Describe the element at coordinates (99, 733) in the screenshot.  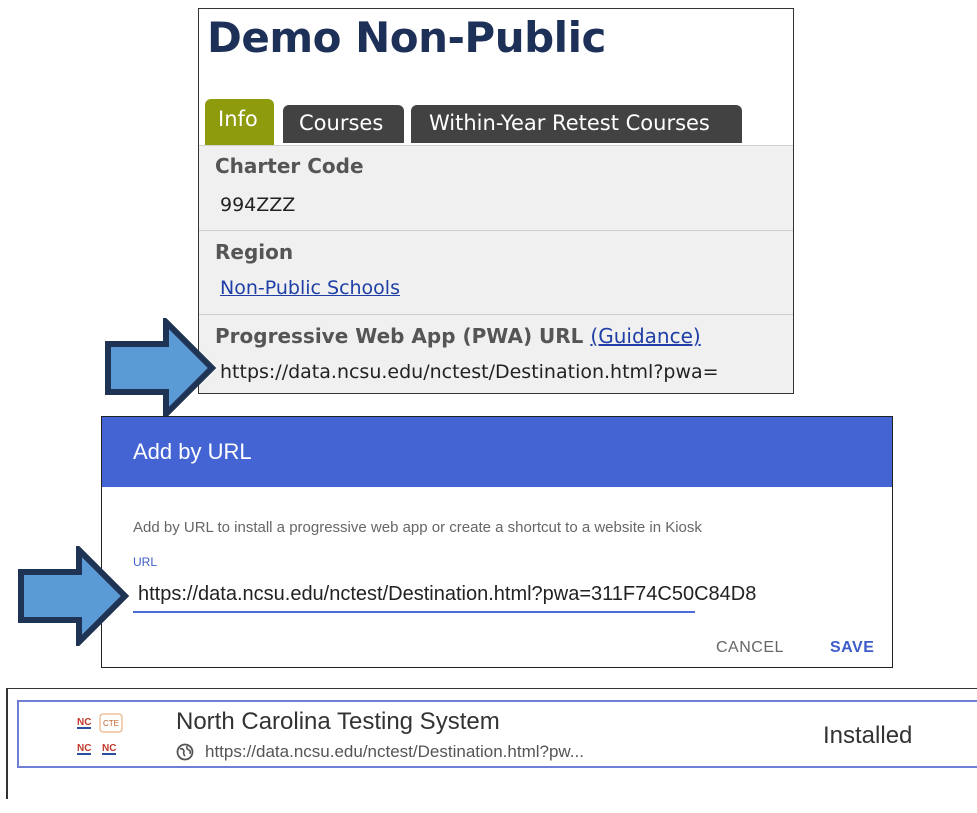
I see `app-icon: NC CTE NC NC` at that location.